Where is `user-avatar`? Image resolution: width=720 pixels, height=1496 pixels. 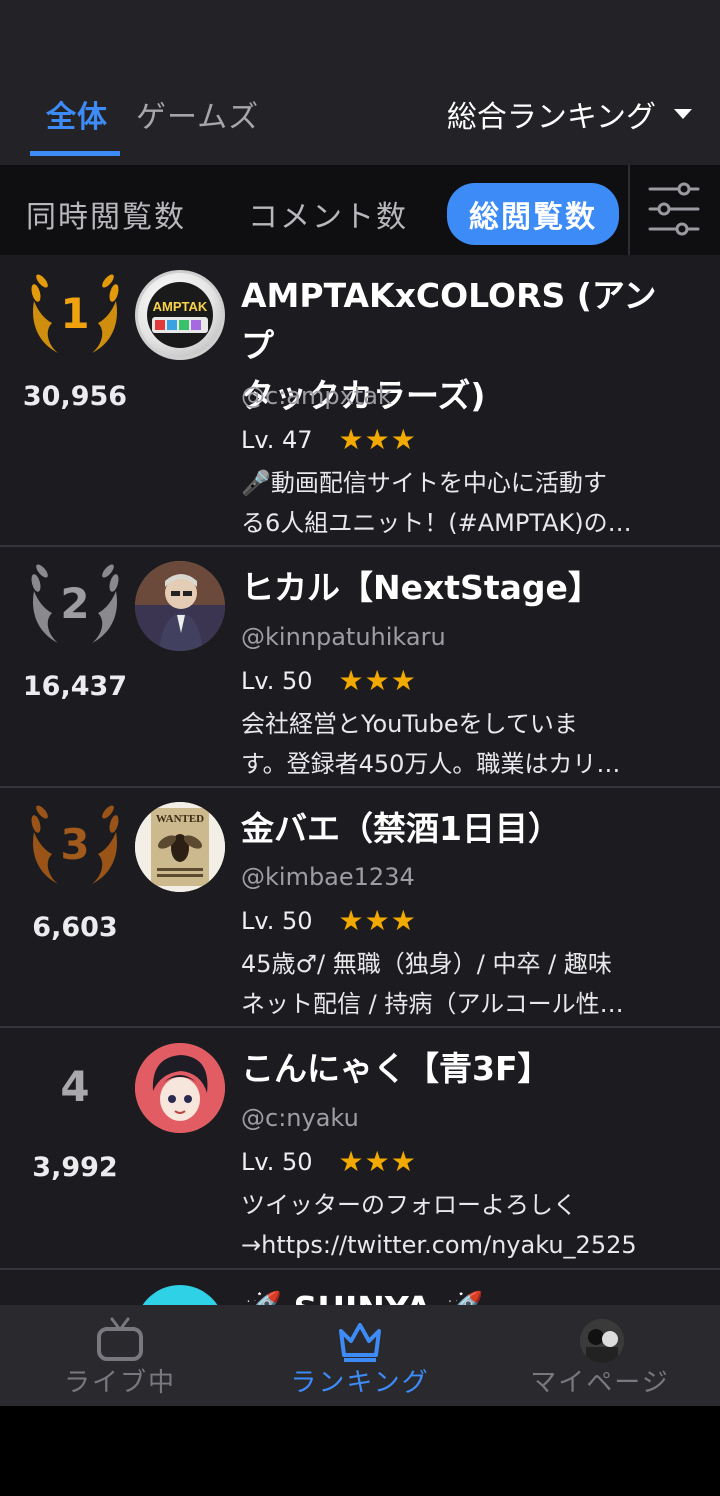
user-avatar is located at coordinates (602, 1341).